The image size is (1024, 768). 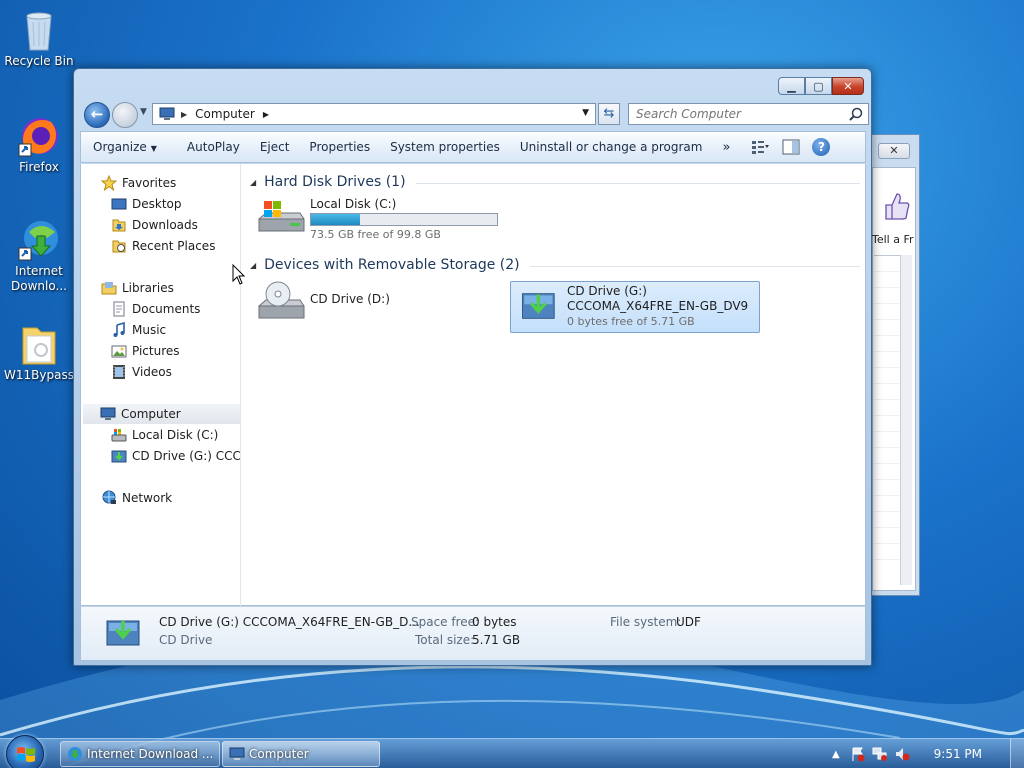 I want to click on show-desktop-button, so click(x=1017, y=753).